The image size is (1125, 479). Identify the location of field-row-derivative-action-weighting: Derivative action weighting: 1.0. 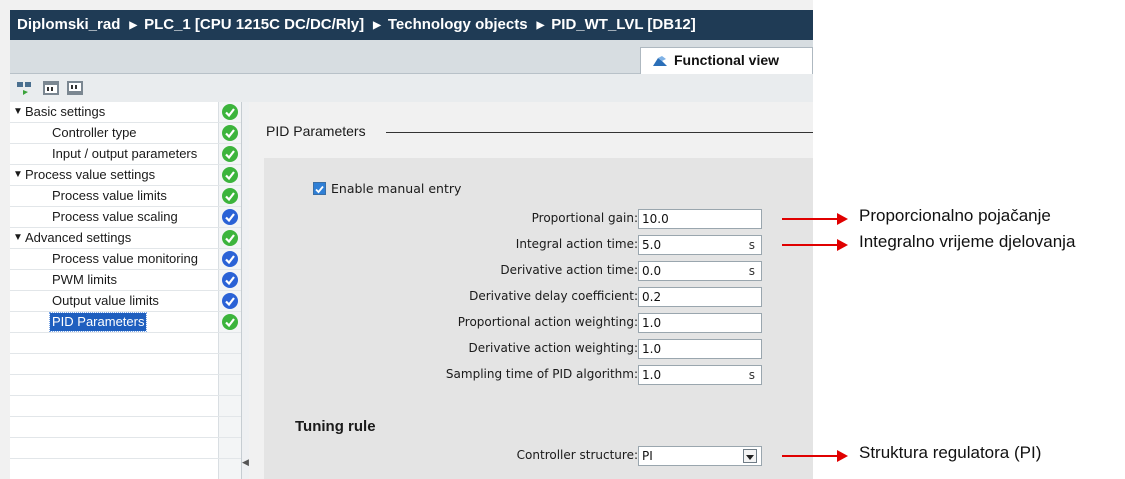
(538, 349).